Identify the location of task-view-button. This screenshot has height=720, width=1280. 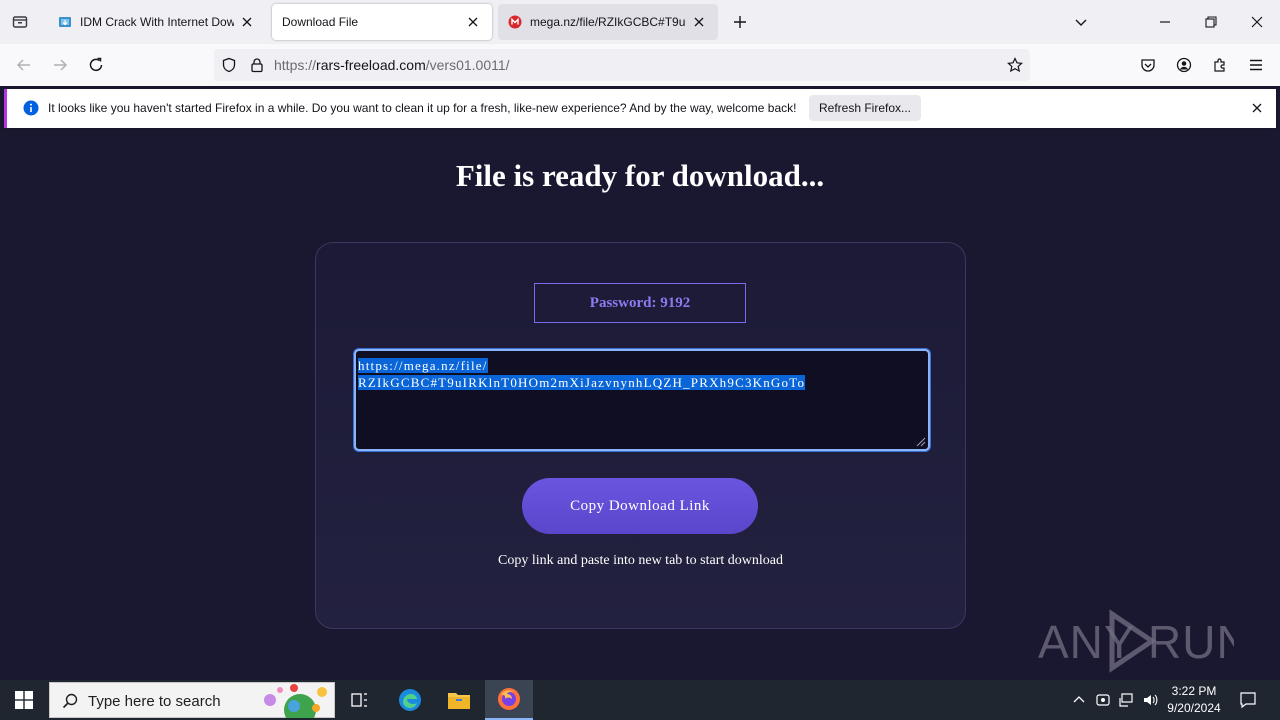
(360, 700).